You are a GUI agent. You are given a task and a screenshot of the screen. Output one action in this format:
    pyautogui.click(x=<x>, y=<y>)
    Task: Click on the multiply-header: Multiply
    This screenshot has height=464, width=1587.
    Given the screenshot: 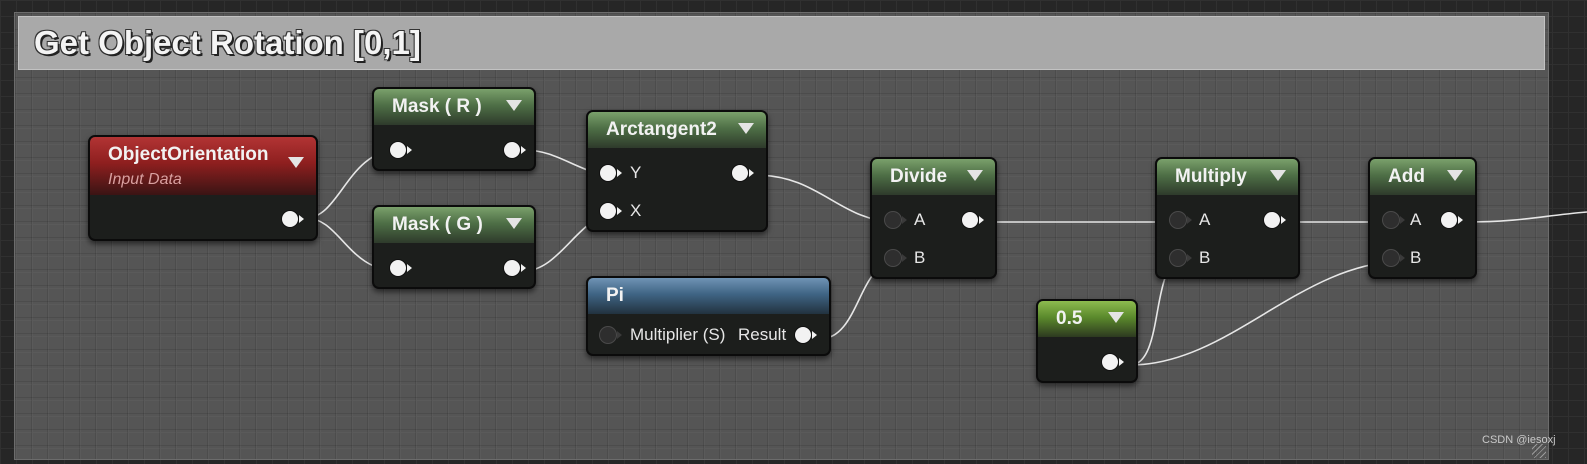 What is the action you would take?
    pyautogui.click(x=1227, y=177)
    